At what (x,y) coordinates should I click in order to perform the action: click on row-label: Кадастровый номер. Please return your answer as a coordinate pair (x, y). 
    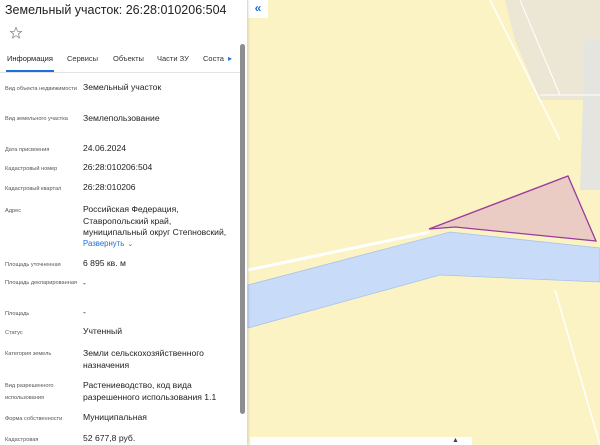
    Looking at the image, I should click on (31, 169).